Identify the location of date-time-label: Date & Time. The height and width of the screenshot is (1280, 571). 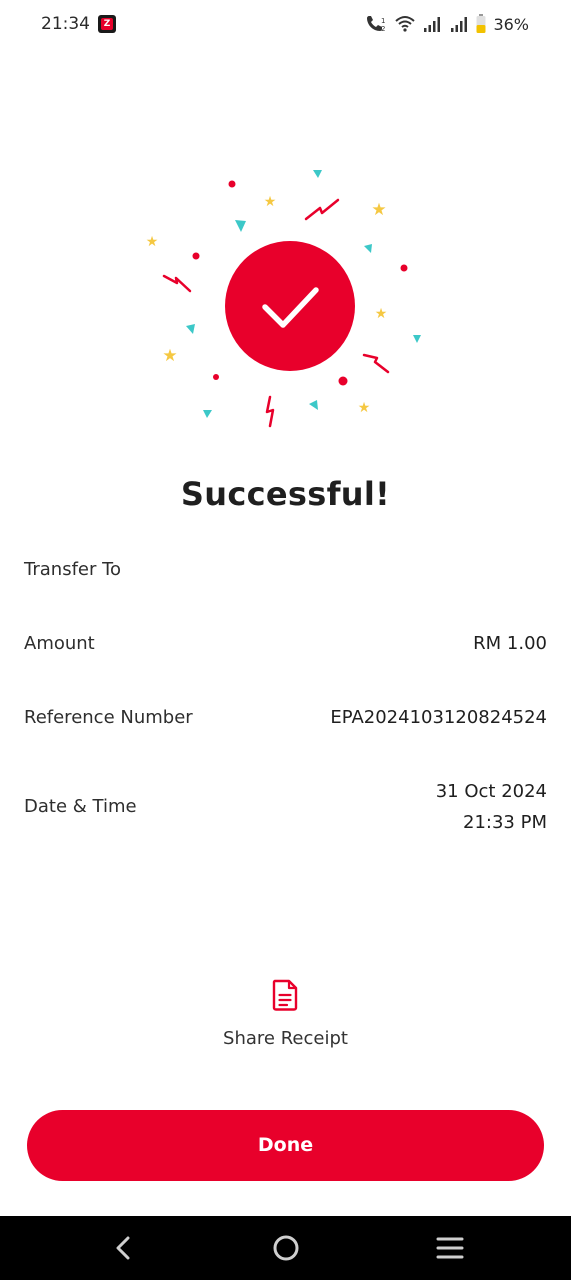
(80, 806).